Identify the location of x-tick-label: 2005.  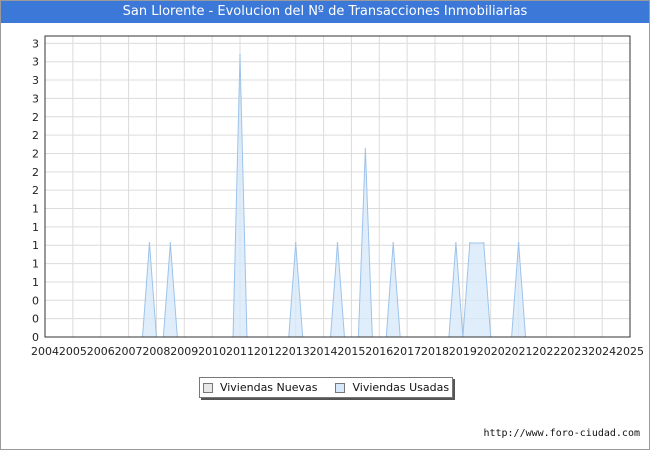
(73, 351).